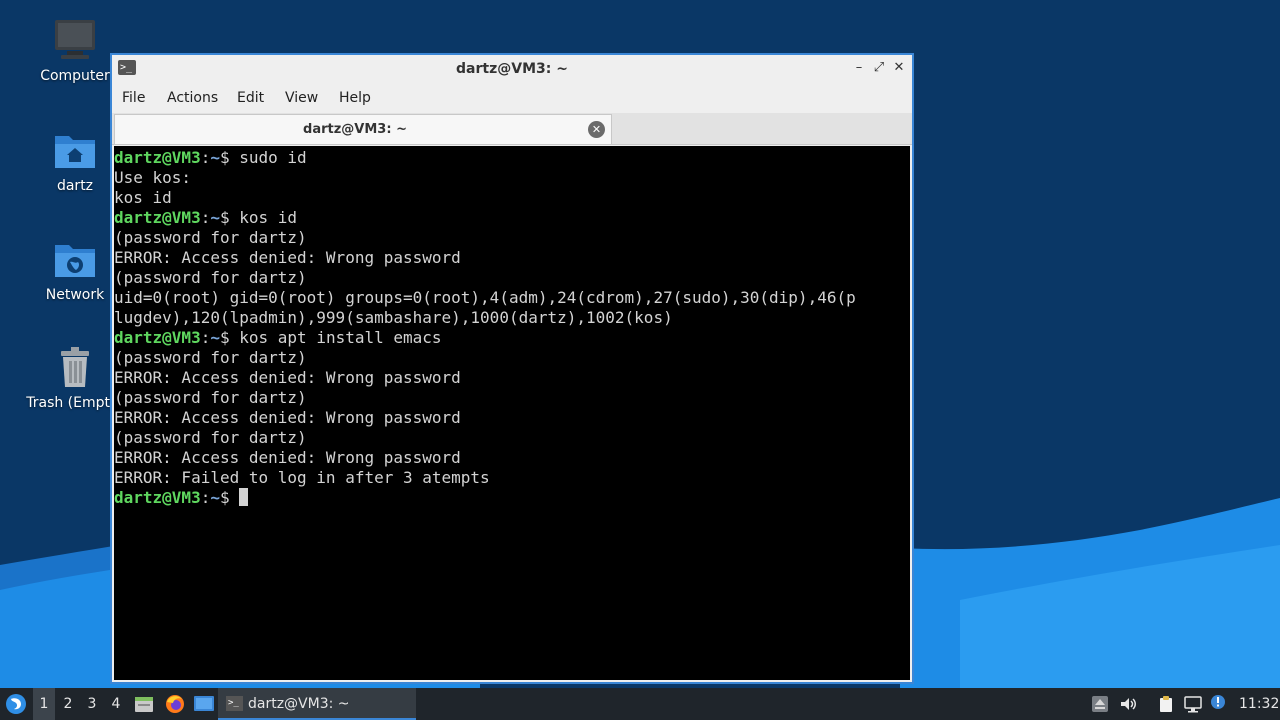  I want to click on terminal-tab: dartz@VM3: ~ ✕, so click(363, 129).